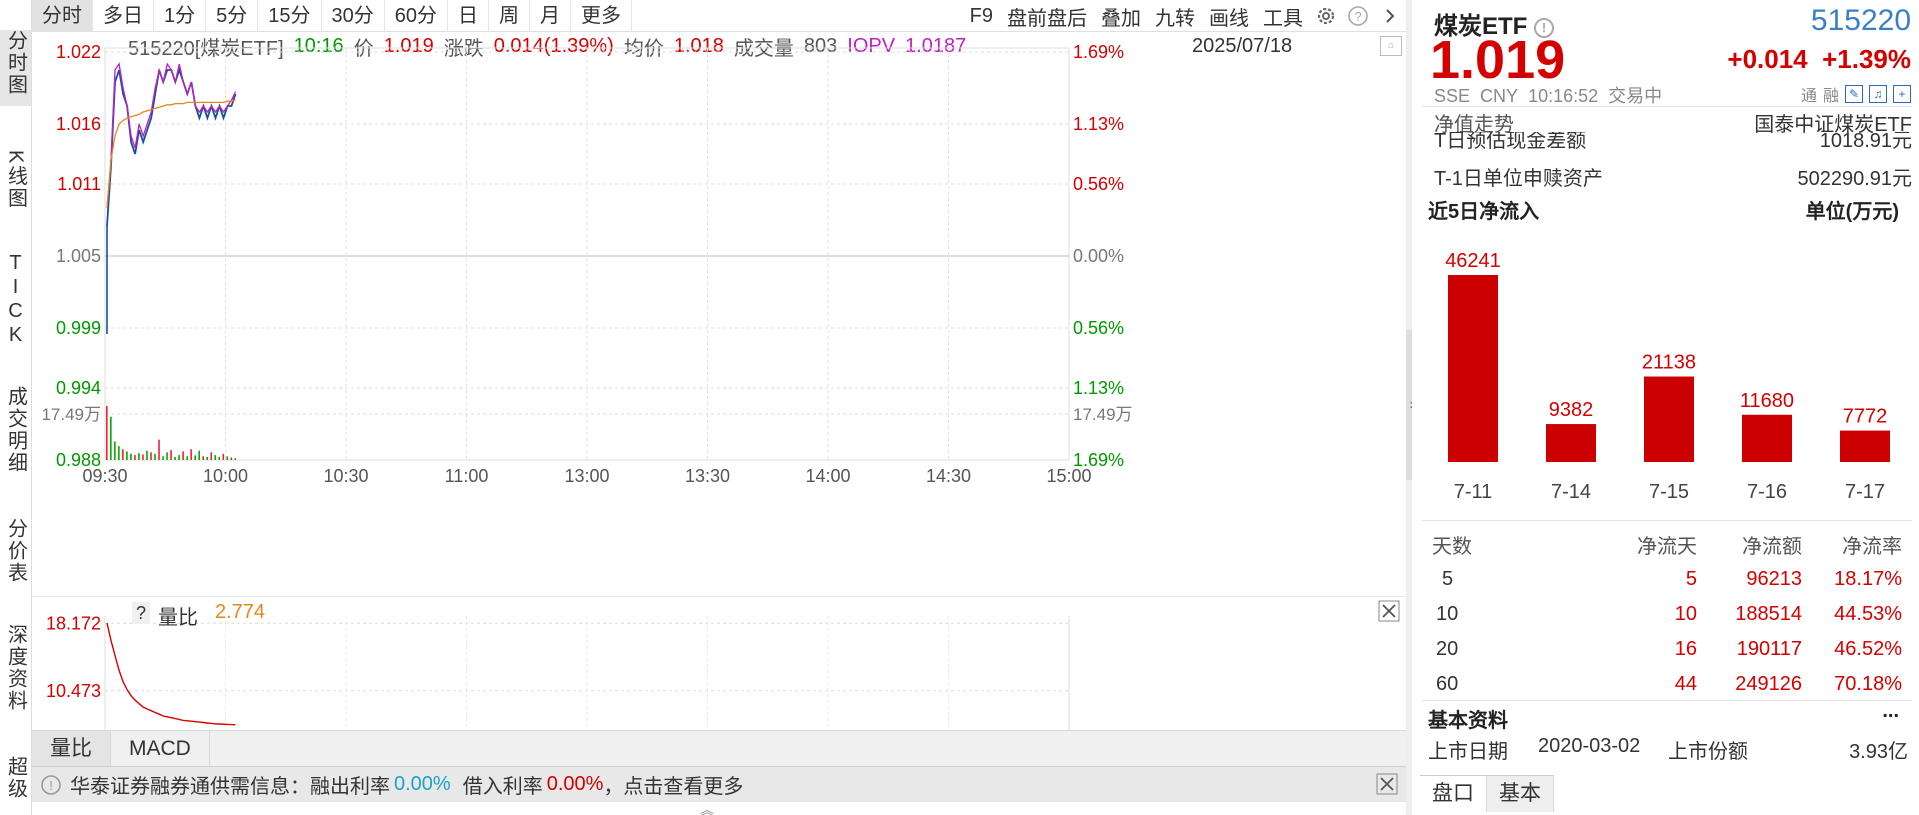  What do you see at coordinates (78, 52) in the screenshot?
I see `y-tick-left: 1.022` at bounding box center [78, 52].